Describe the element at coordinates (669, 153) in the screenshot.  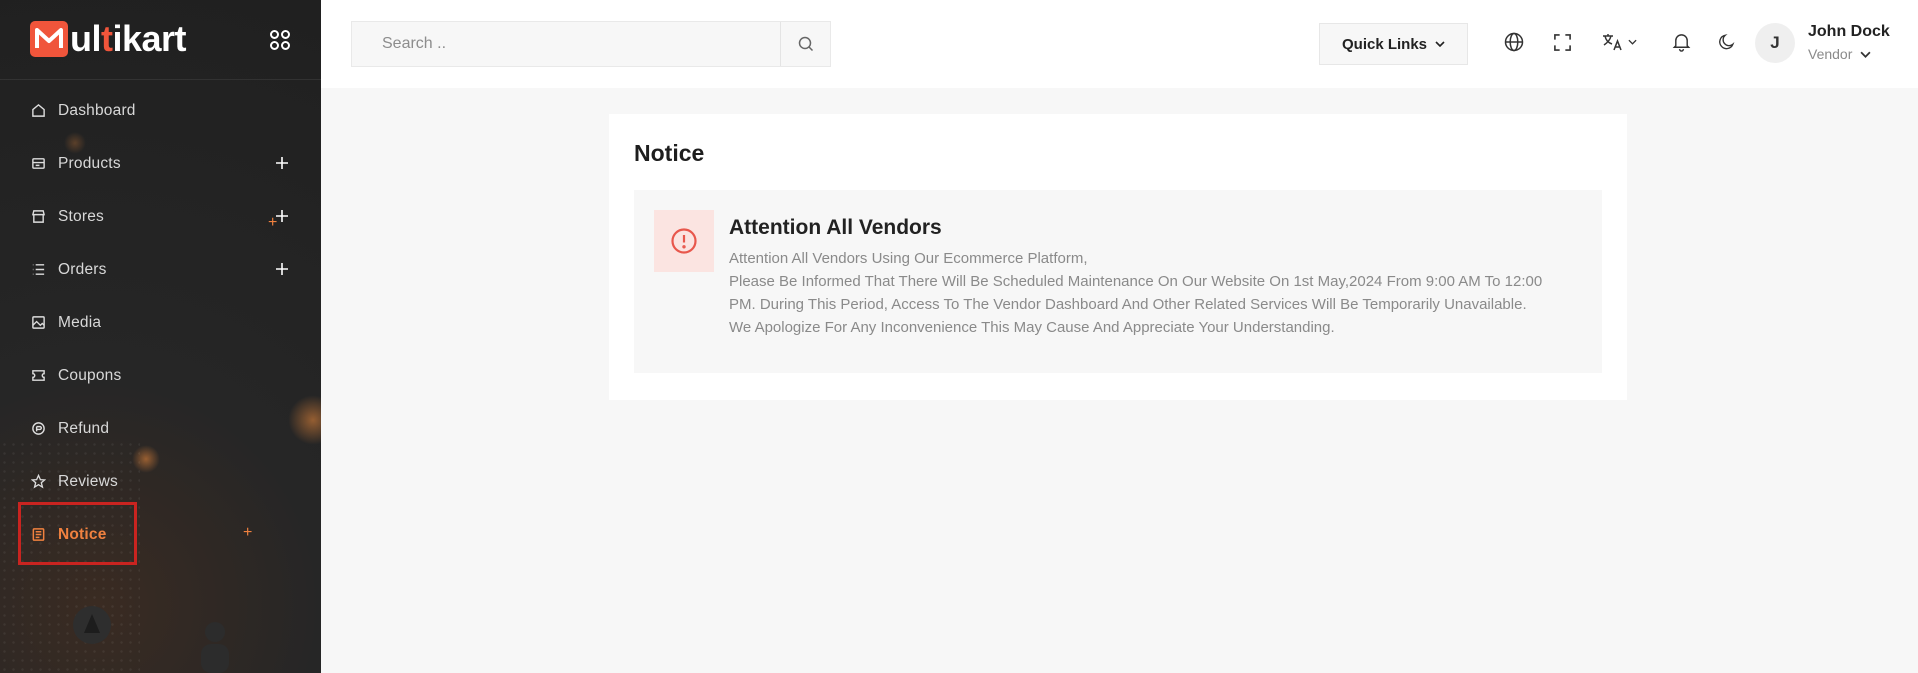
I see `page-title: Notice` at that location.